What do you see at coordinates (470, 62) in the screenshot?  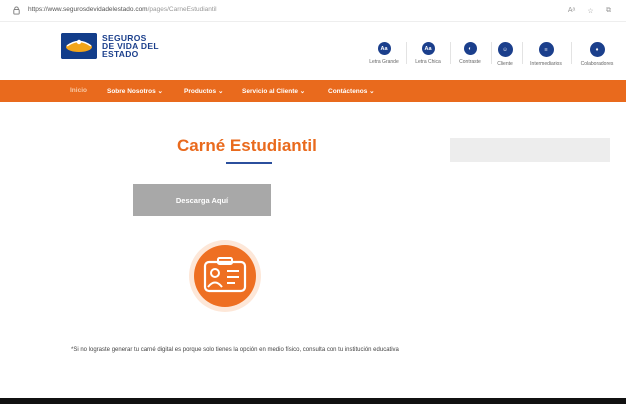 I see `tool-label: Contraste` at bounding box center [470, 62].